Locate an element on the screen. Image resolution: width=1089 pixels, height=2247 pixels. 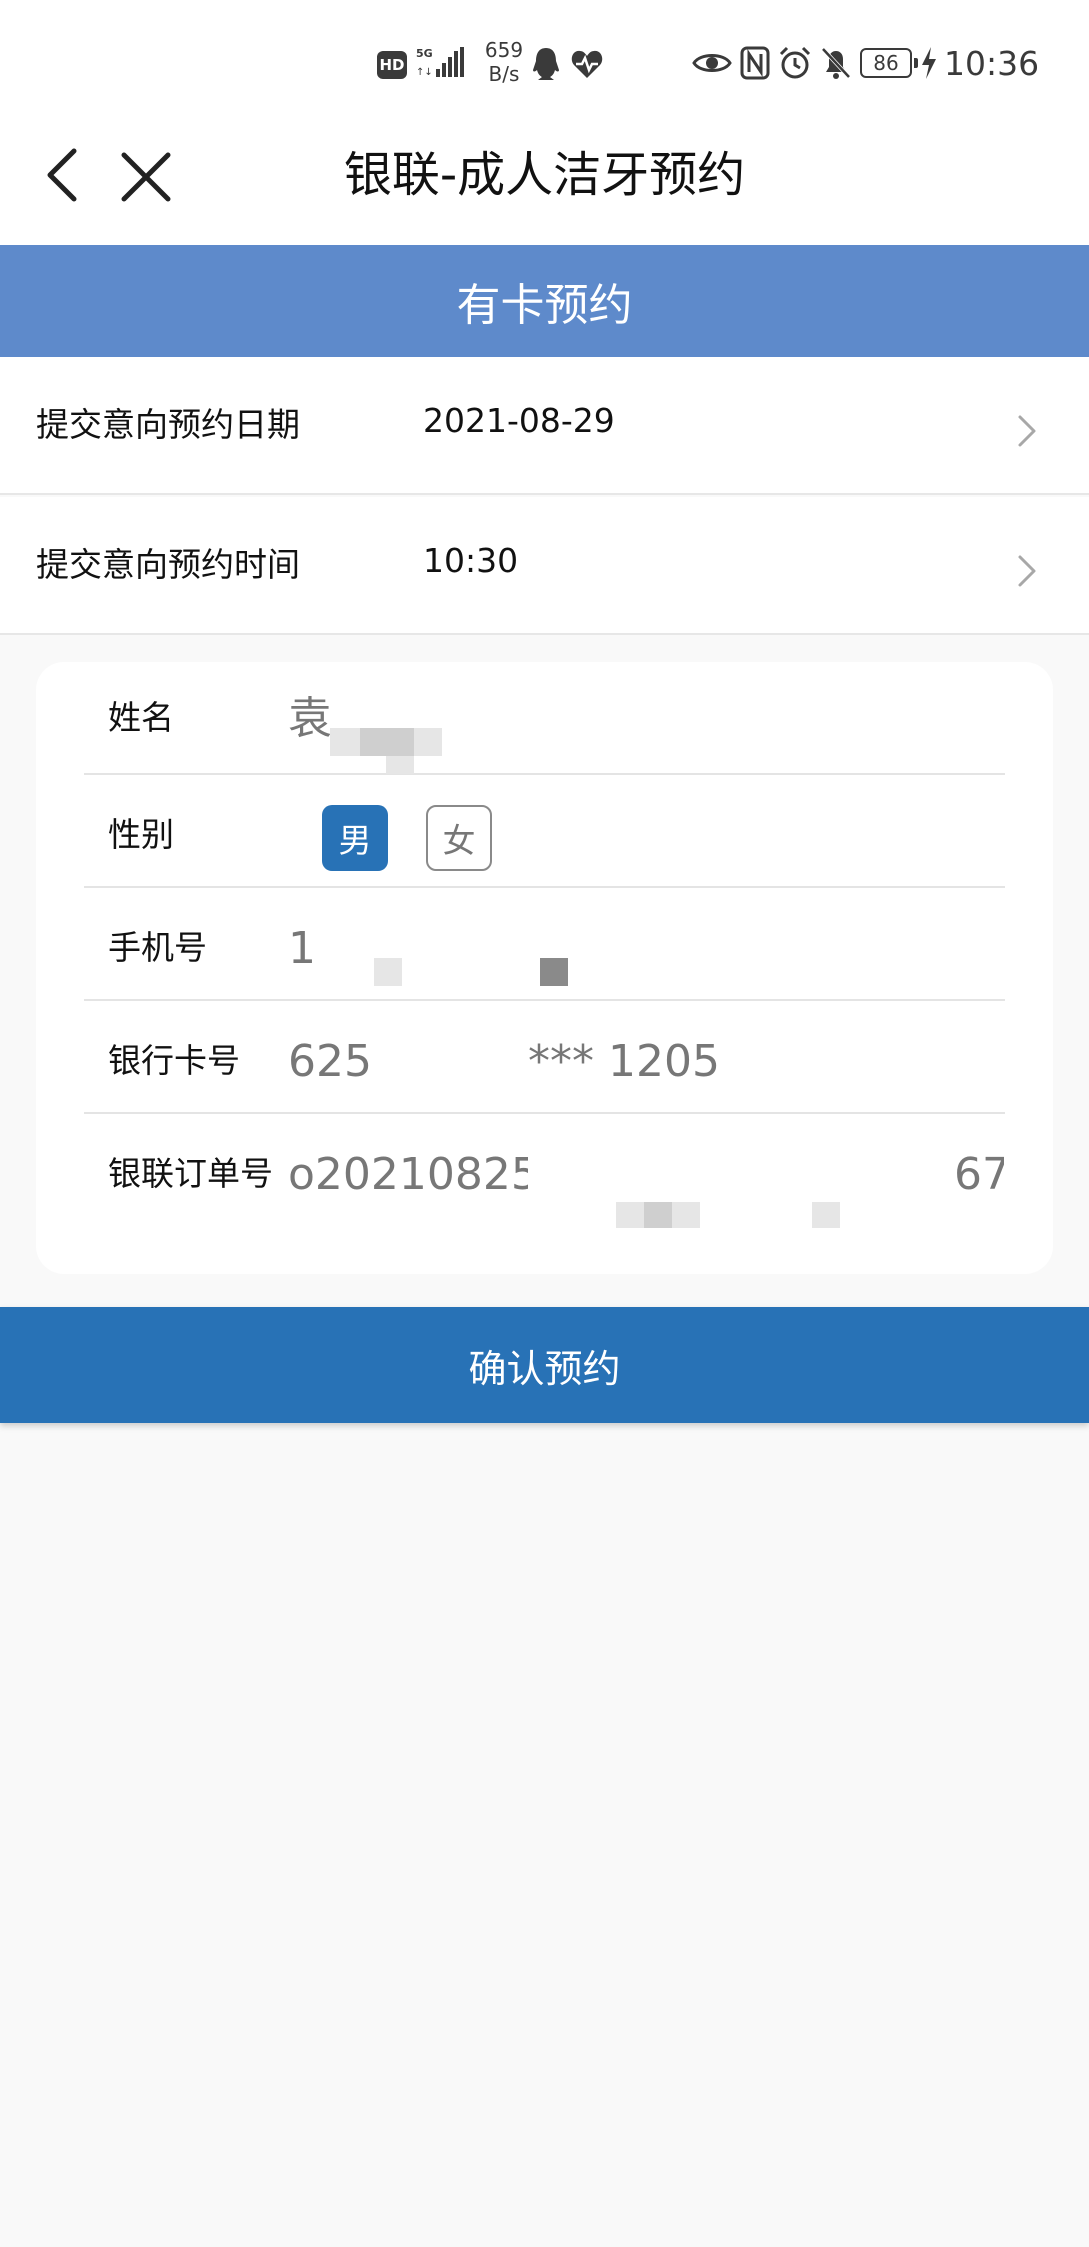
phone-label: 手机号 is located at coordinates (157, 947).